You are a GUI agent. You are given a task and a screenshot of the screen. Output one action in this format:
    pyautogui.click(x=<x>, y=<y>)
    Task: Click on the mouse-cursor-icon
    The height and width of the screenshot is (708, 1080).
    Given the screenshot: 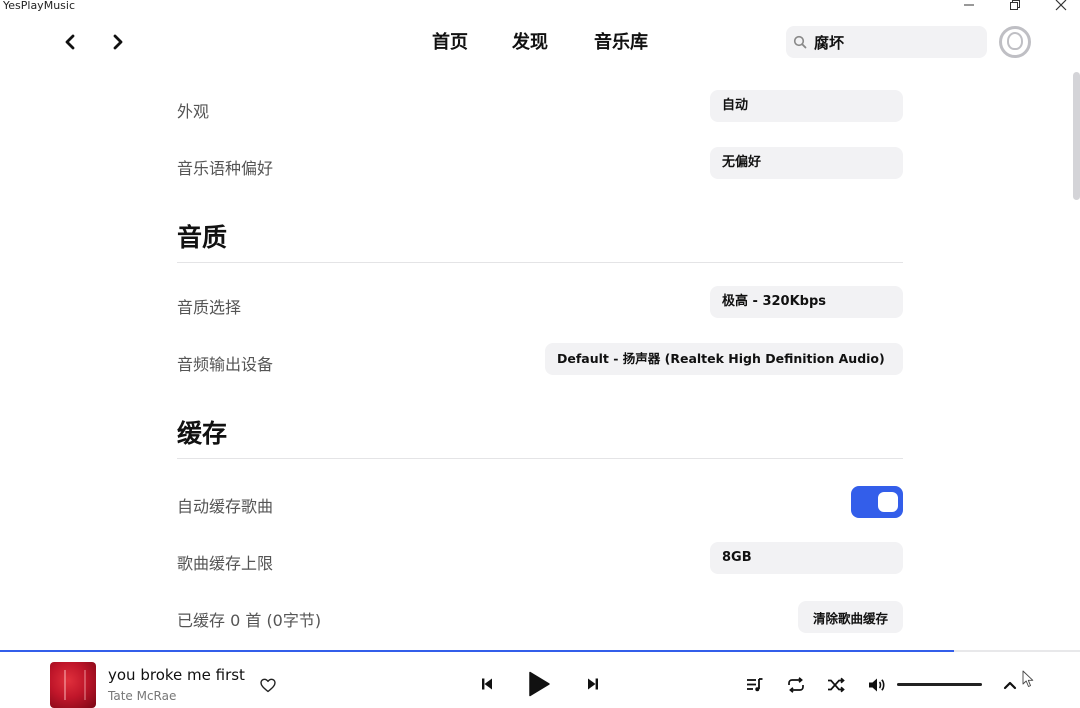 What is the action you would take?
    pyautogui.click(x=1028, y=678)
    